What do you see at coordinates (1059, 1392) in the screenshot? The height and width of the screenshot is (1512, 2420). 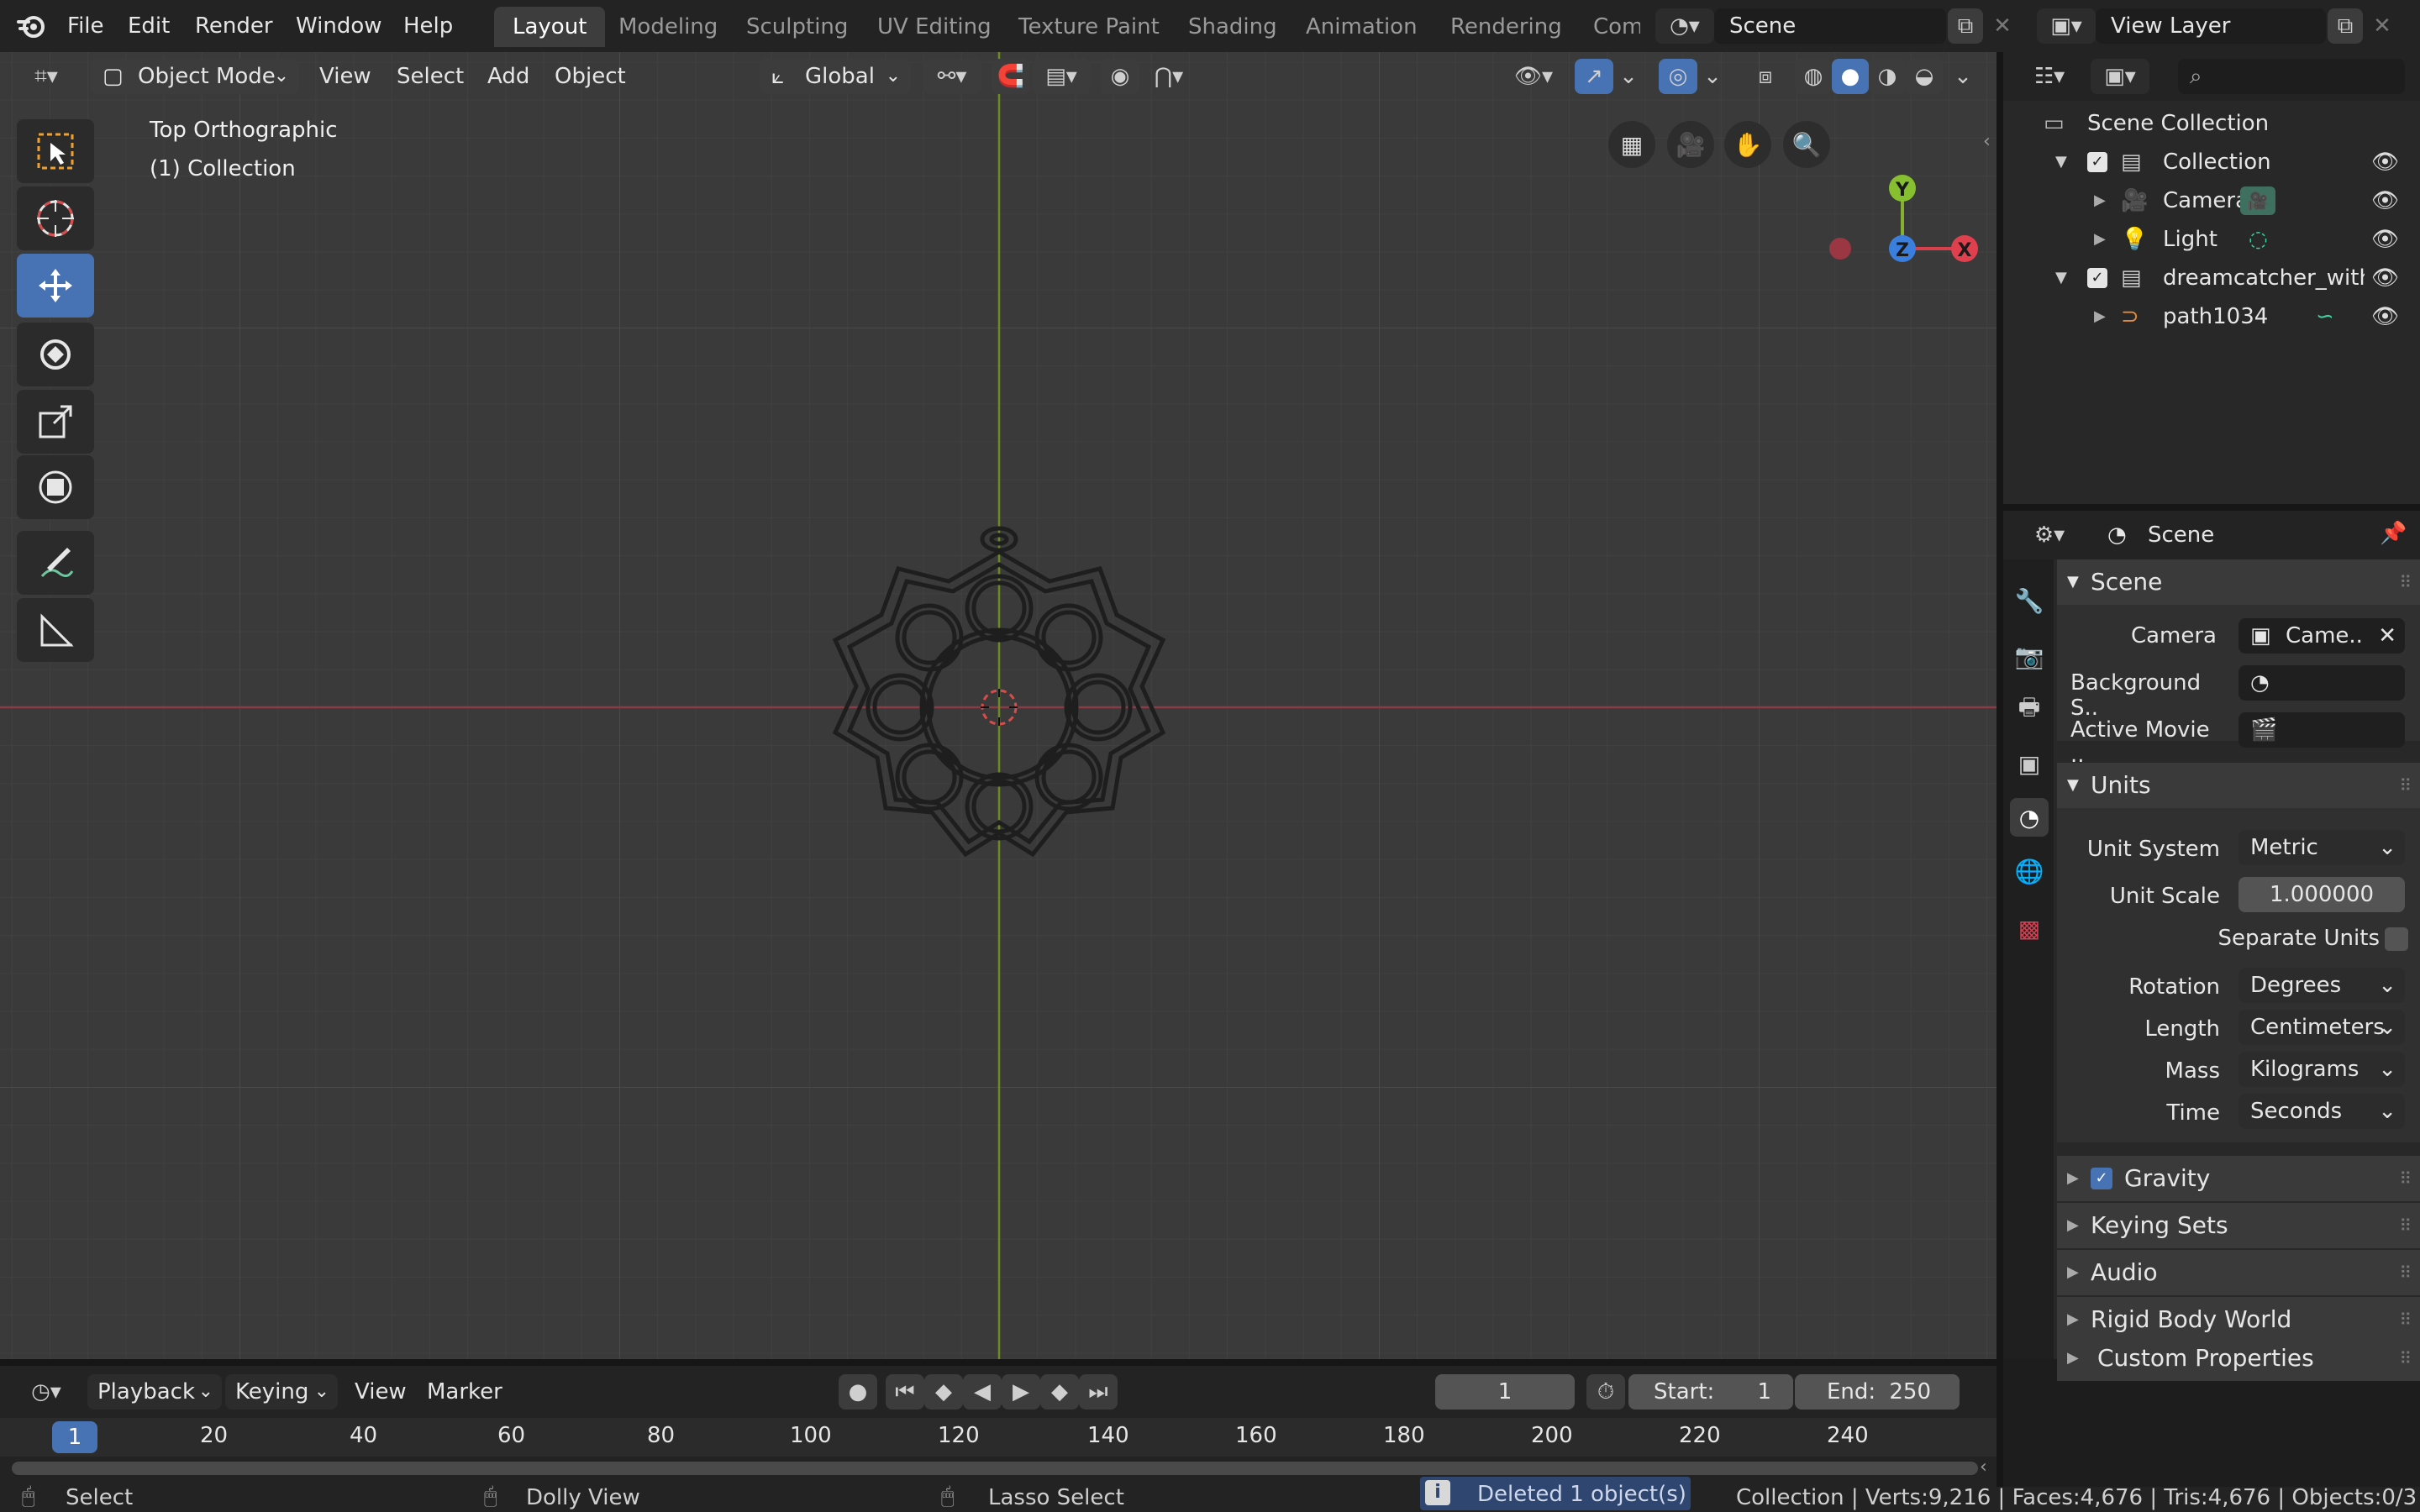 I see `next-keyframe-icon: ◆` at bounding box center [1059, 1392].